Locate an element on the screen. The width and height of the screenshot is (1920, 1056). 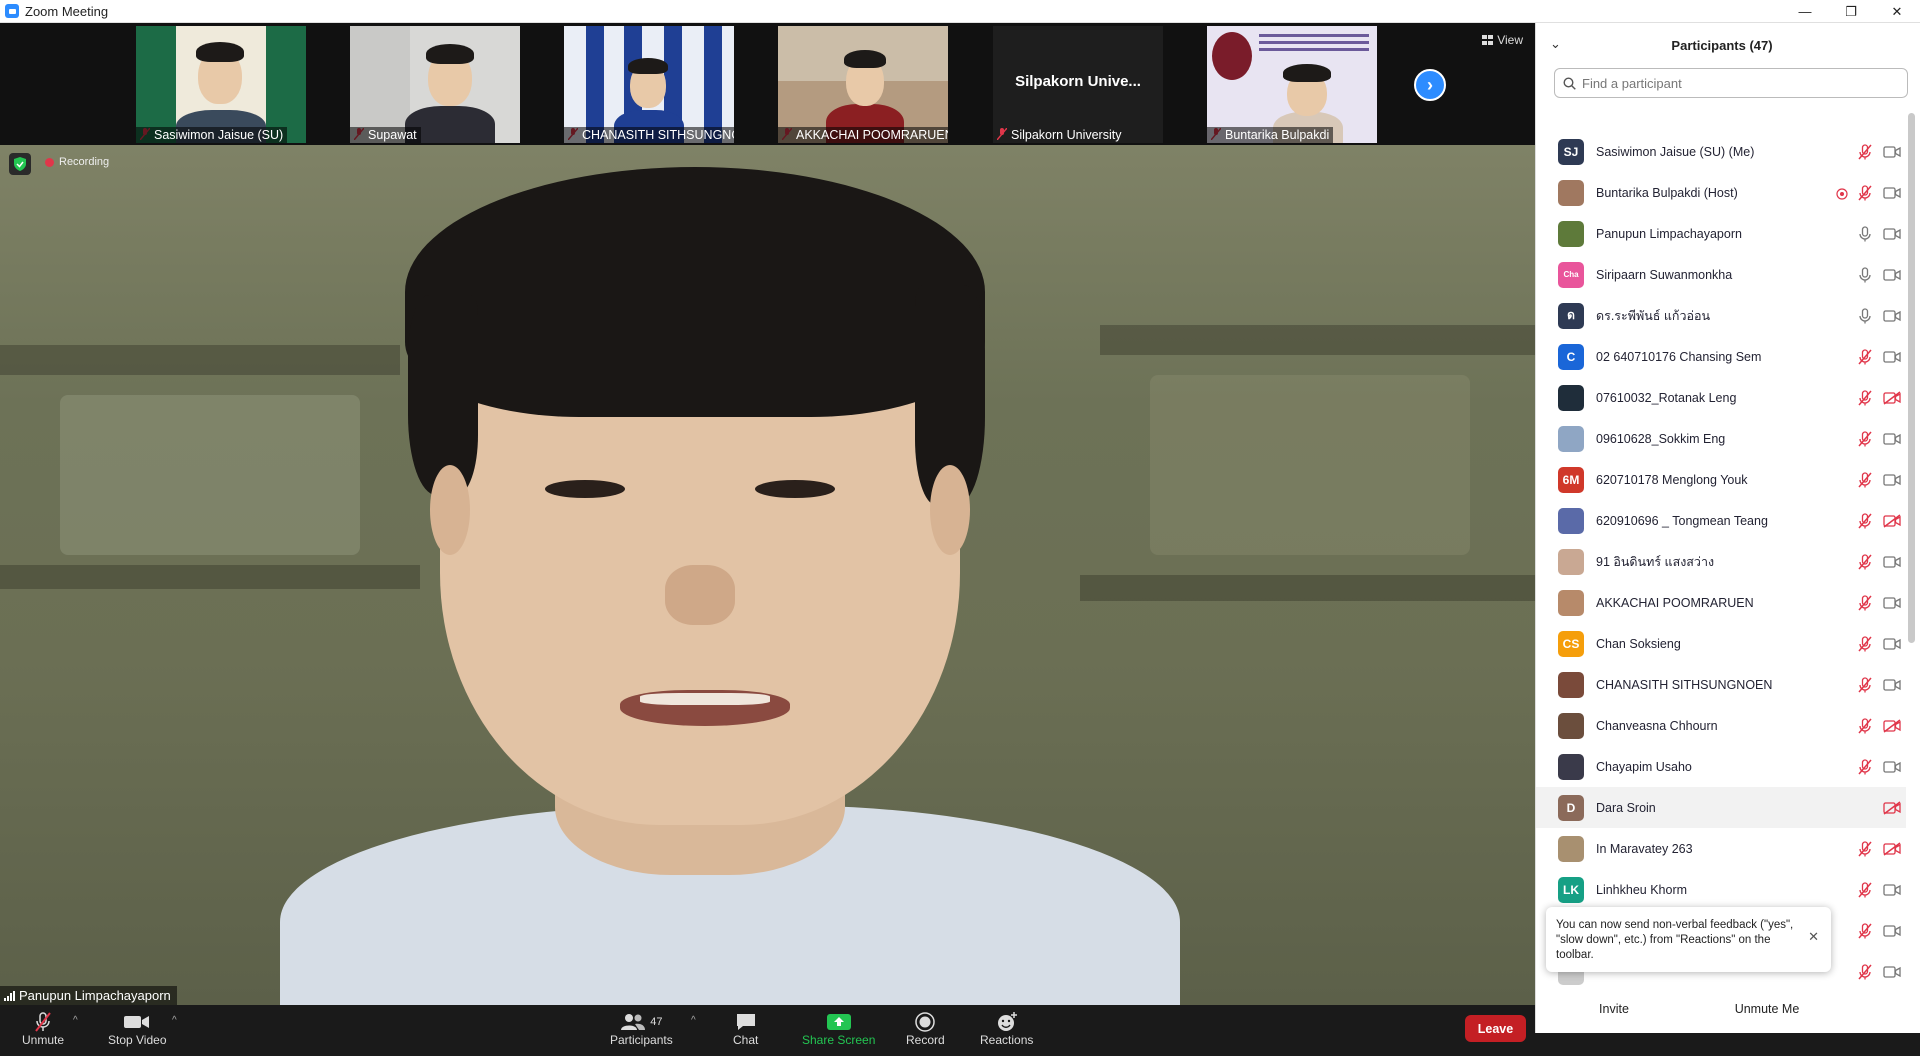
thumbnail-name: Sasiwimon Jaisue (SU) is located at coordinates (212, 135).